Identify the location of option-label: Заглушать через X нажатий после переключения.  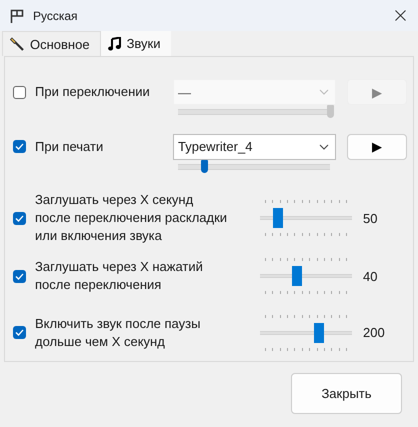
(119, 276).